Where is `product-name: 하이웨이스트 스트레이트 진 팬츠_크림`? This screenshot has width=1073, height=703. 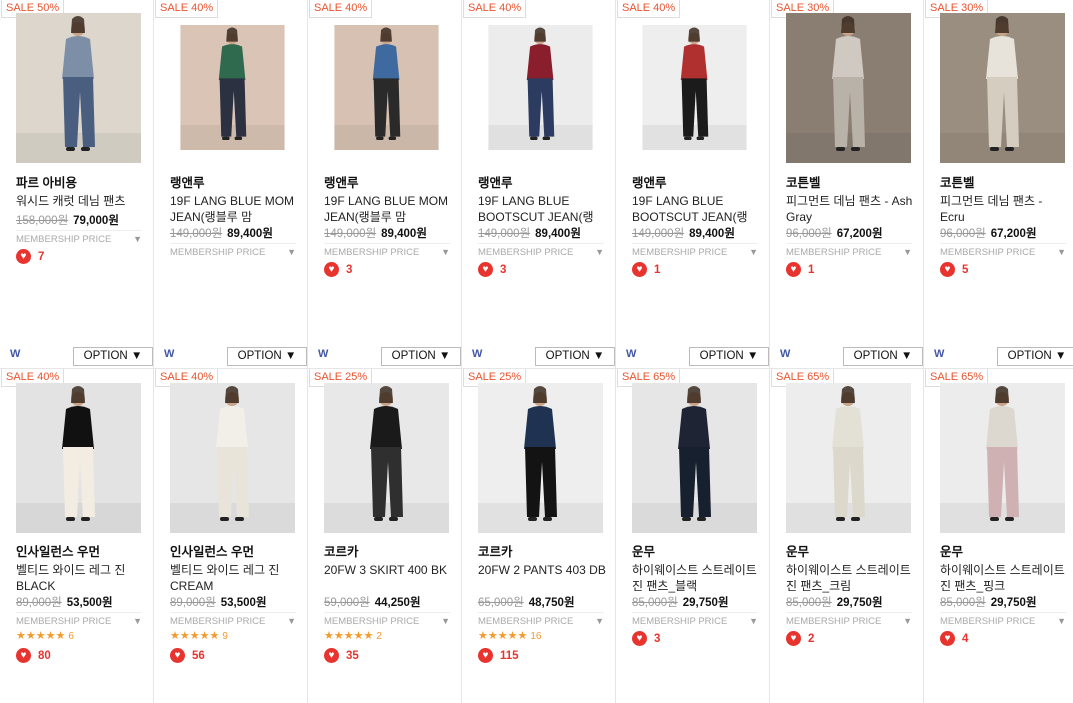 product-name: 하이웨이스트 스트레이트 진 팬츠_크림 is located at coordinates (850, 578).